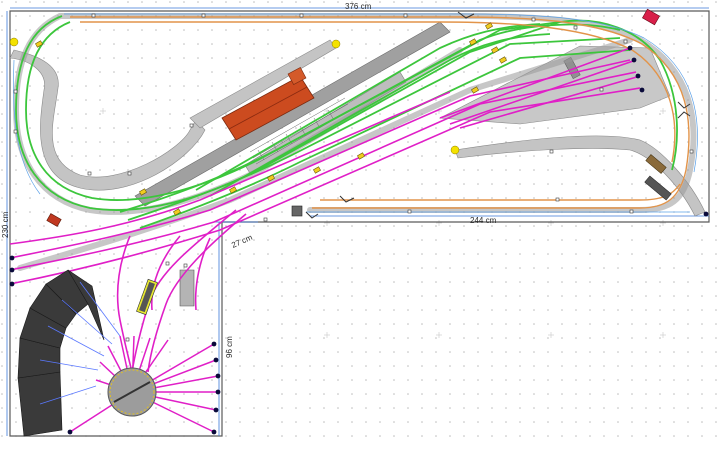  I want to click on turntable, so click(132, 392).